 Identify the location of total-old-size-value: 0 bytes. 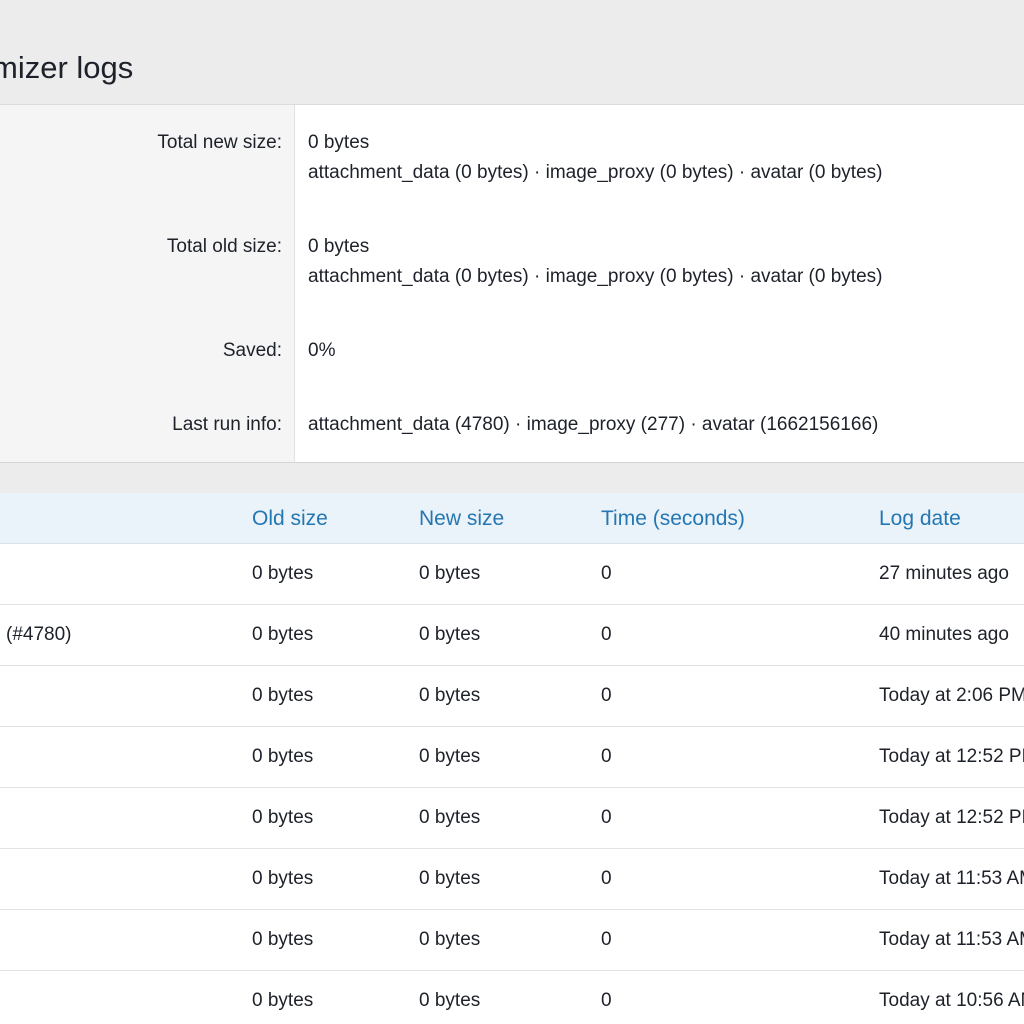
(339, 246).